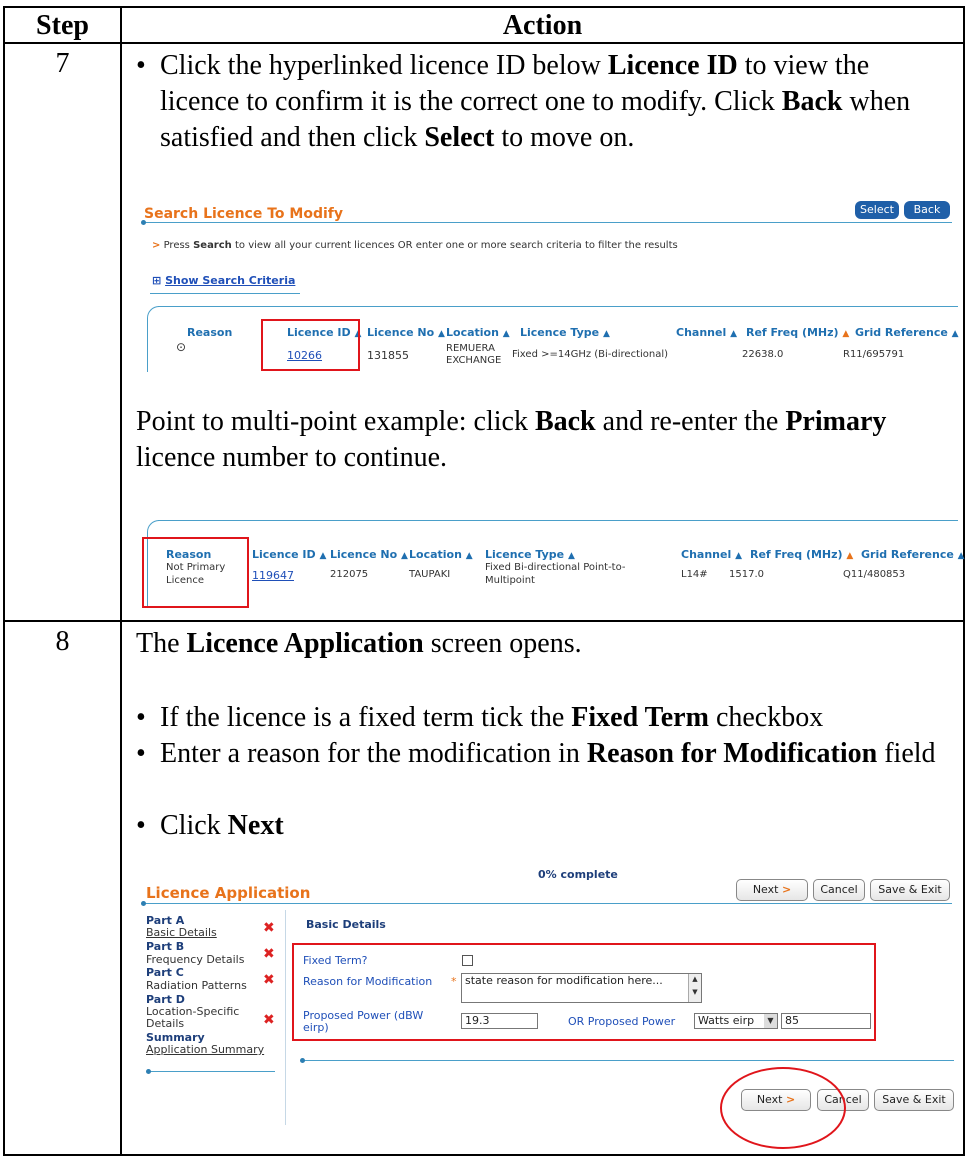  What do you see at coordinates (430, 574) in the screenshot?
I see `location: TAUPAKI` at bounding box center [430, 574].